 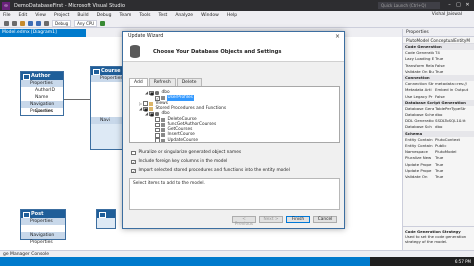 I want to click on entity-post: Post Properties Navigation Properties, so click(x=43, y=227).